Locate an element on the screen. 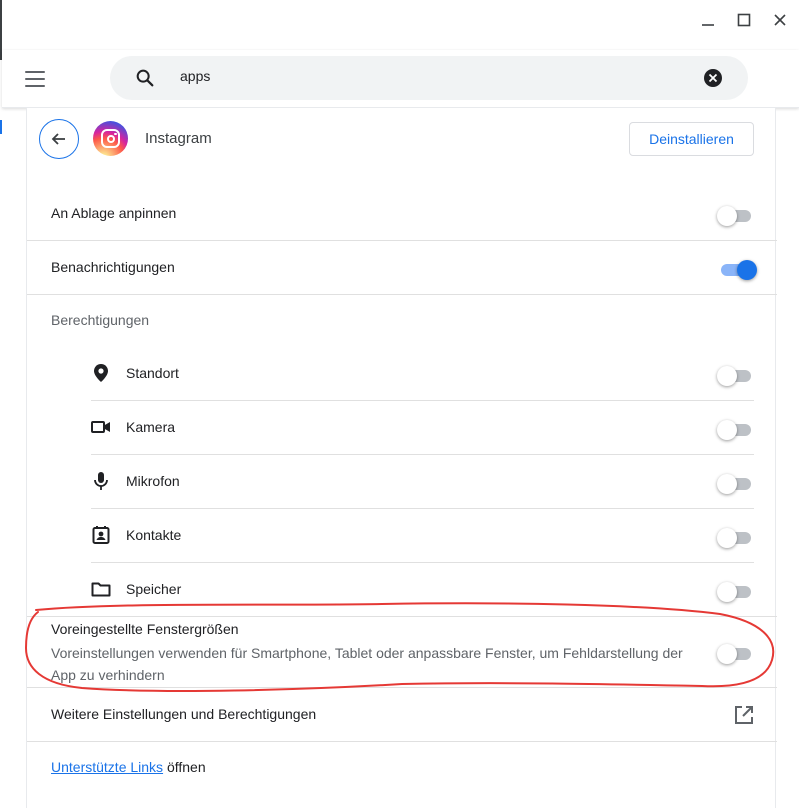 This screenshot has width=799, height=808. maximize-icon is located at coordinates (744, 20).